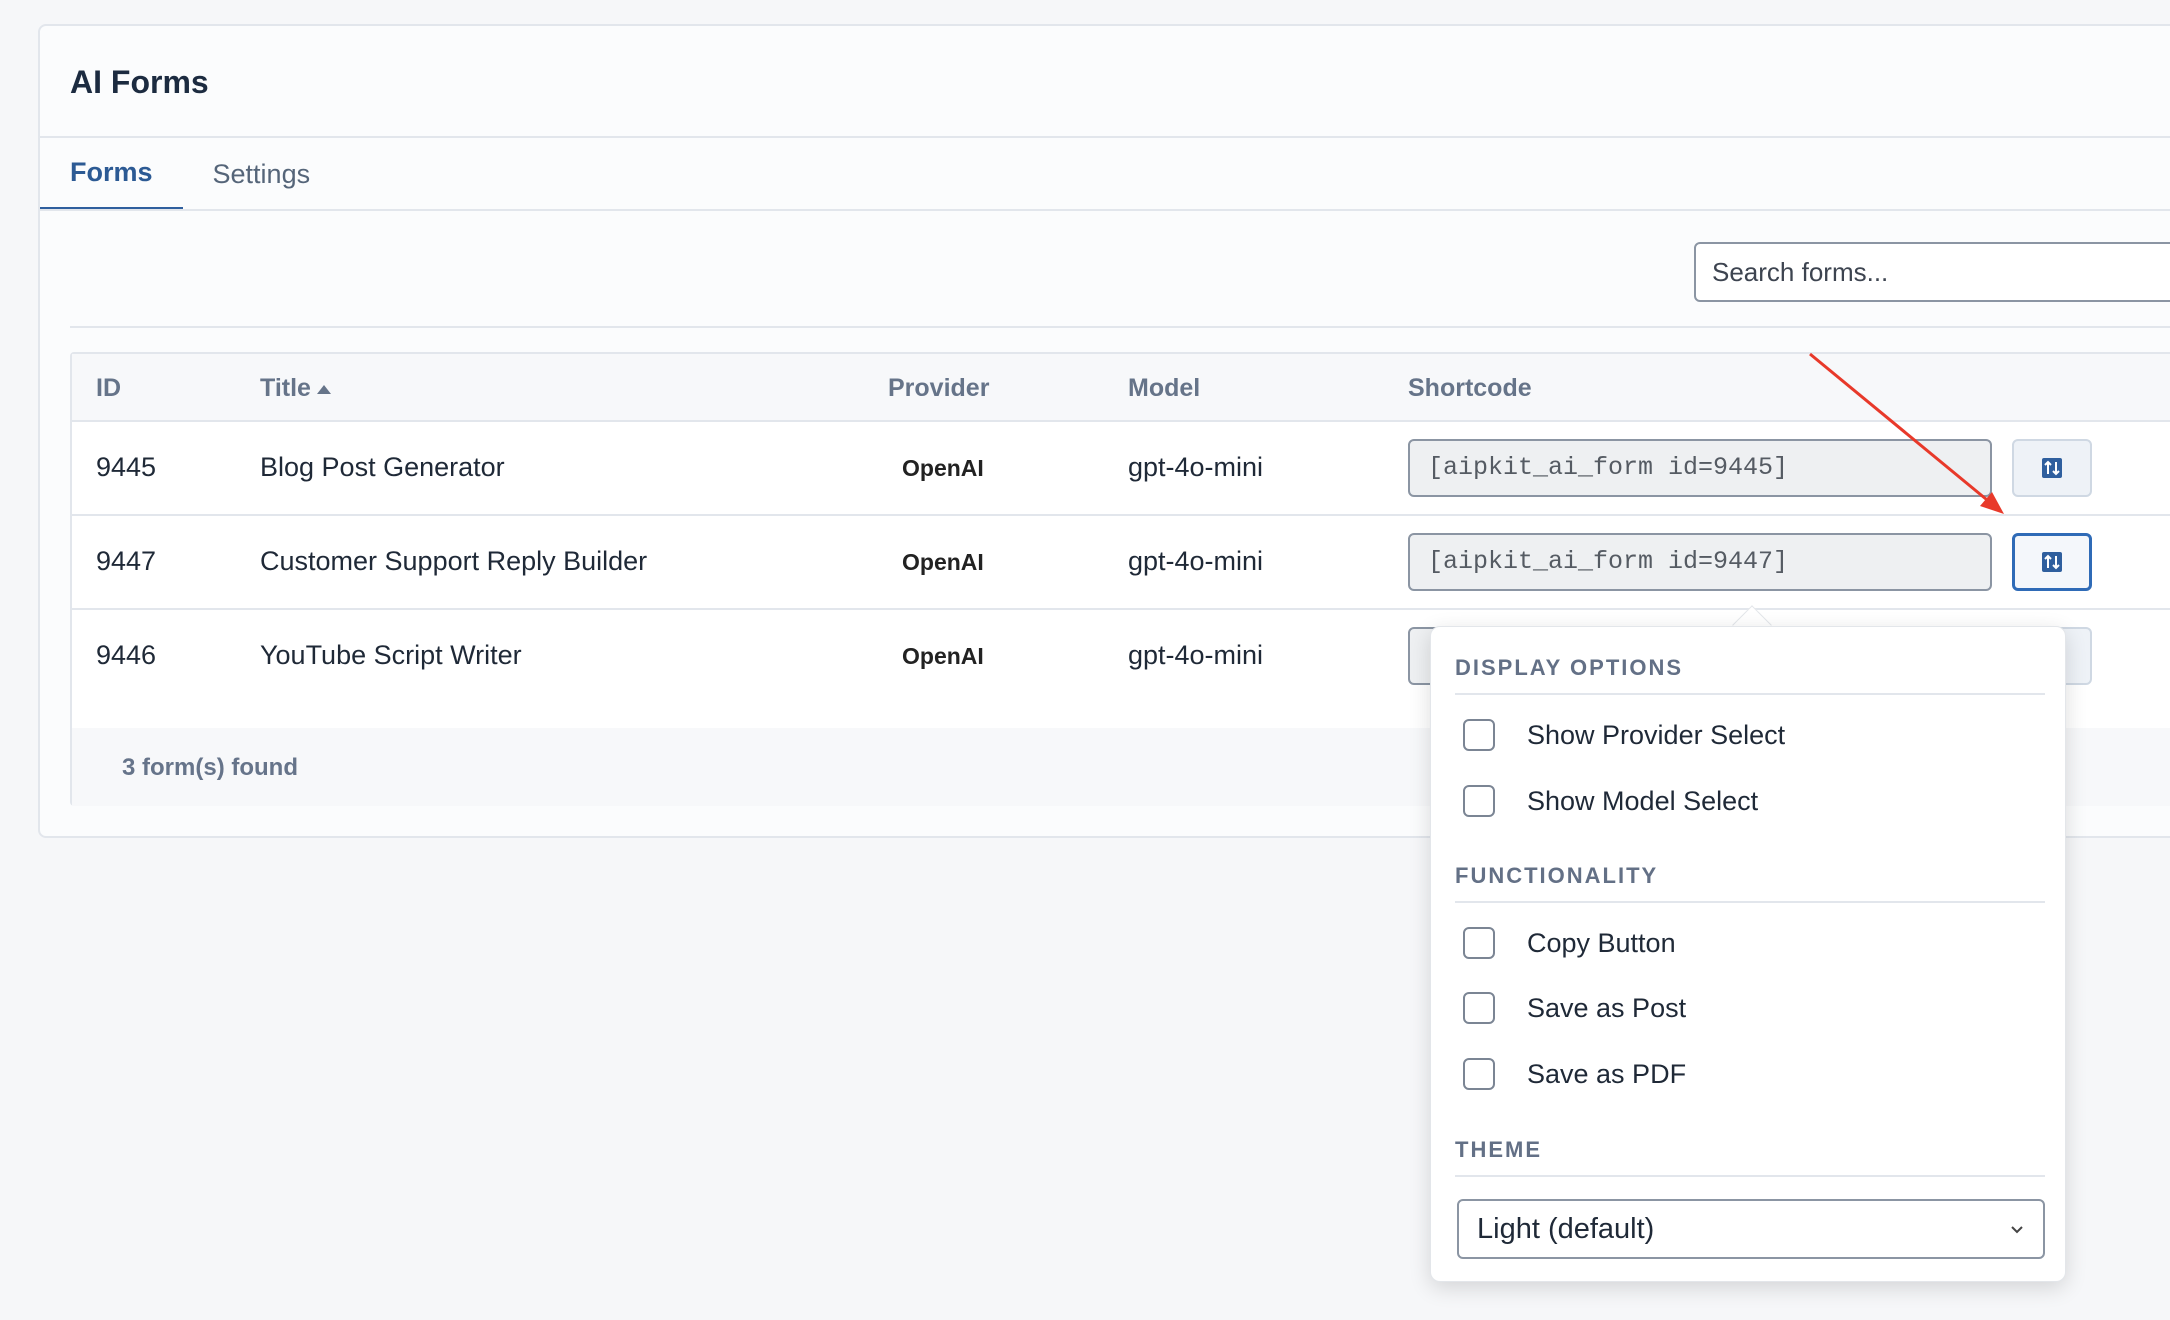 This screenshot has height=1320, width=2170. Describe the element at coordinates (1700, 562) in the screenshot. I see `shortcode-field: [aipkit_ai_form id=9447]` at that location.